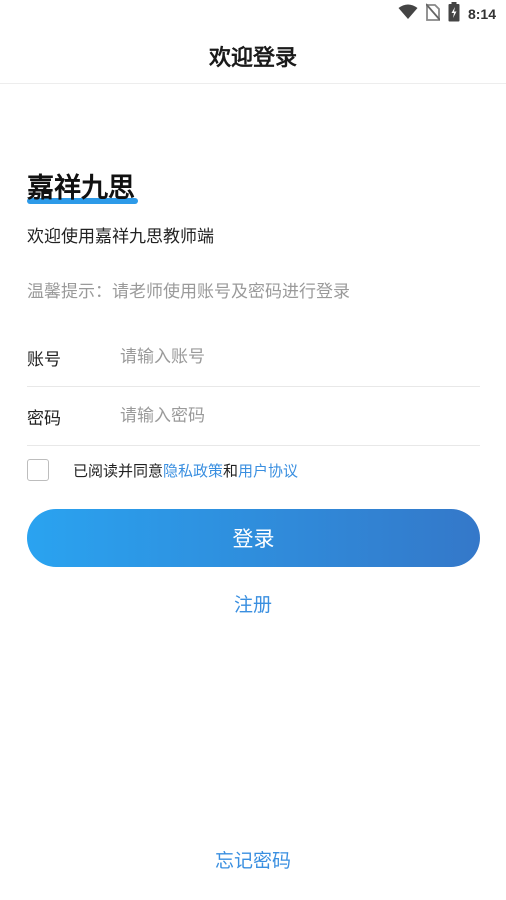 The height and width of the screenshot is (900, 506). What do you see at coordinates (481, 14) in the screenshot?
I see `status-time: 8:14` at bounding box center [481, 14].